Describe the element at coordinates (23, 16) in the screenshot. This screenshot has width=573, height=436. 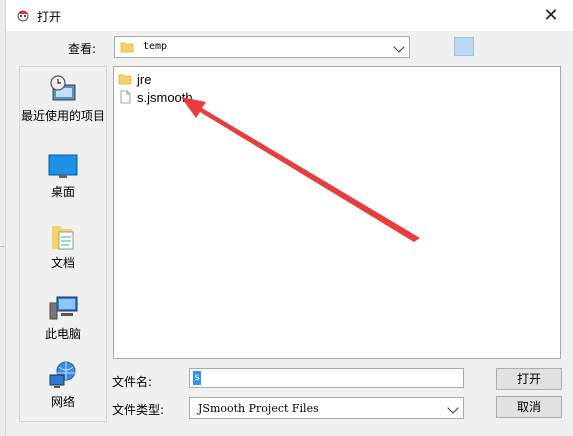
I see `app-icon` at that location.